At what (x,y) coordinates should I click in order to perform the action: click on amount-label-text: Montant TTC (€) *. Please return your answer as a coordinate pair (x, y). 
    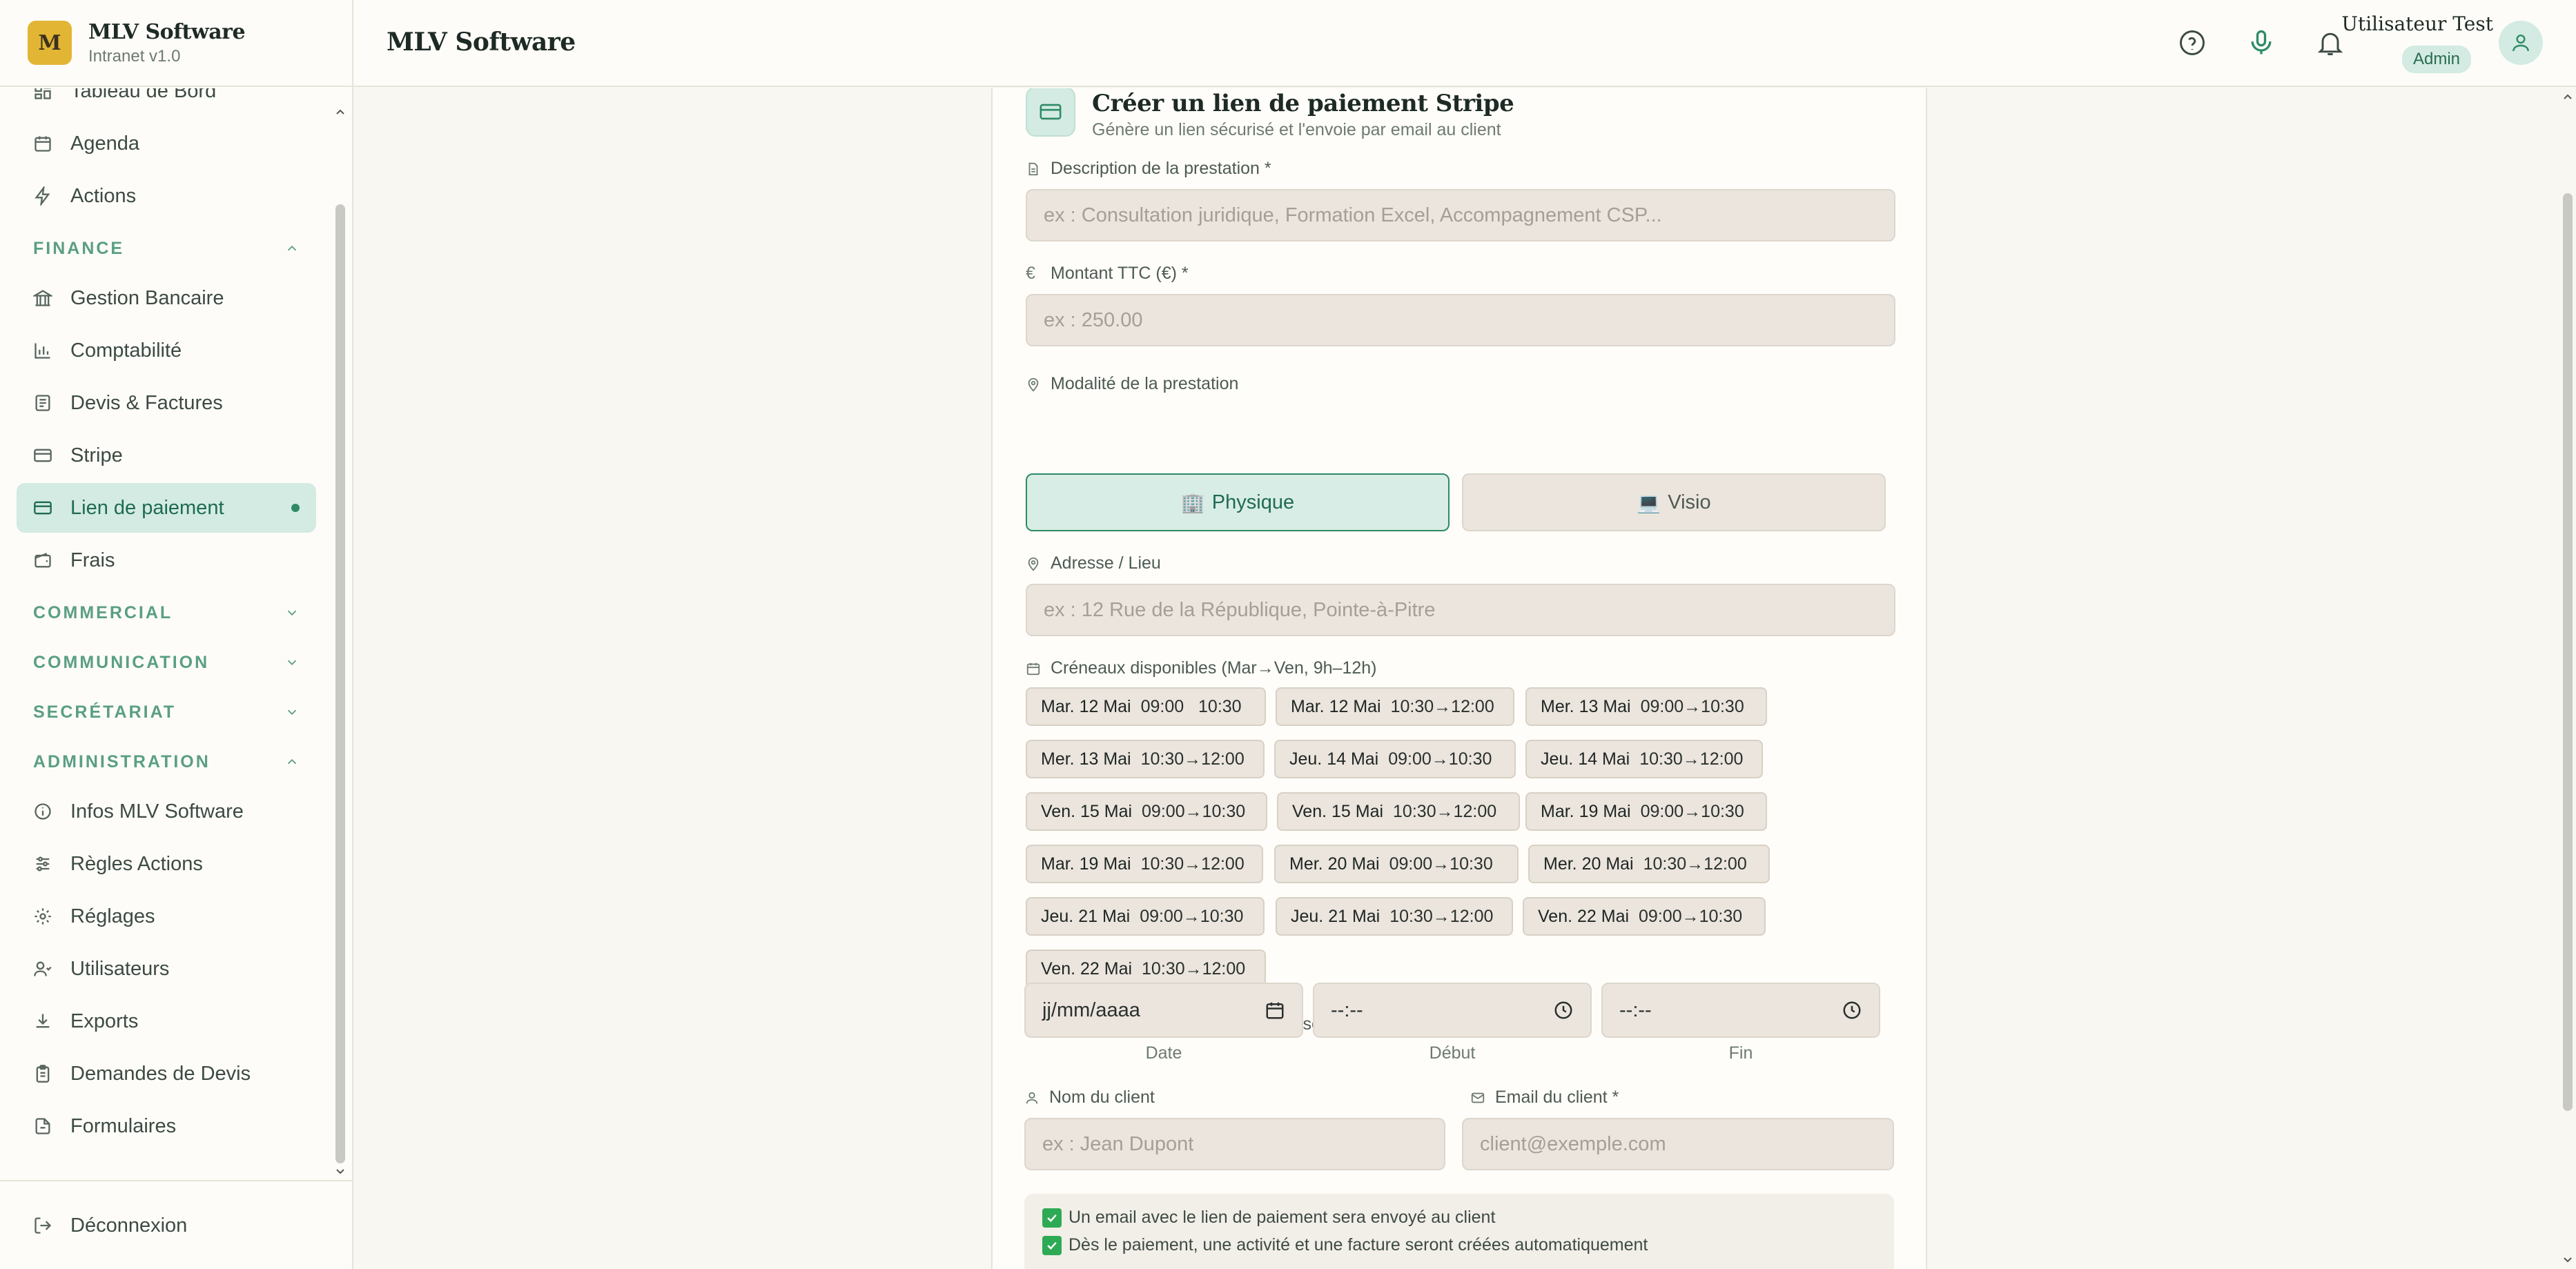
    Looking at the image, I should click on (1120, 273).